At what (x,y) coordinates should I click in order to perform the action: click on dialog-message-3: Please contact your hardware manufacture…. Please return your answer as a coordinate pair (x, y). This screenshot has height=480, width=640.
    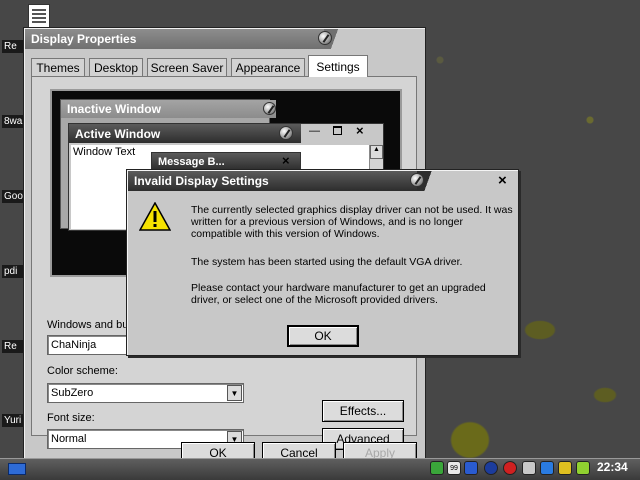
    Looking at the image, I should click on (338, 294).